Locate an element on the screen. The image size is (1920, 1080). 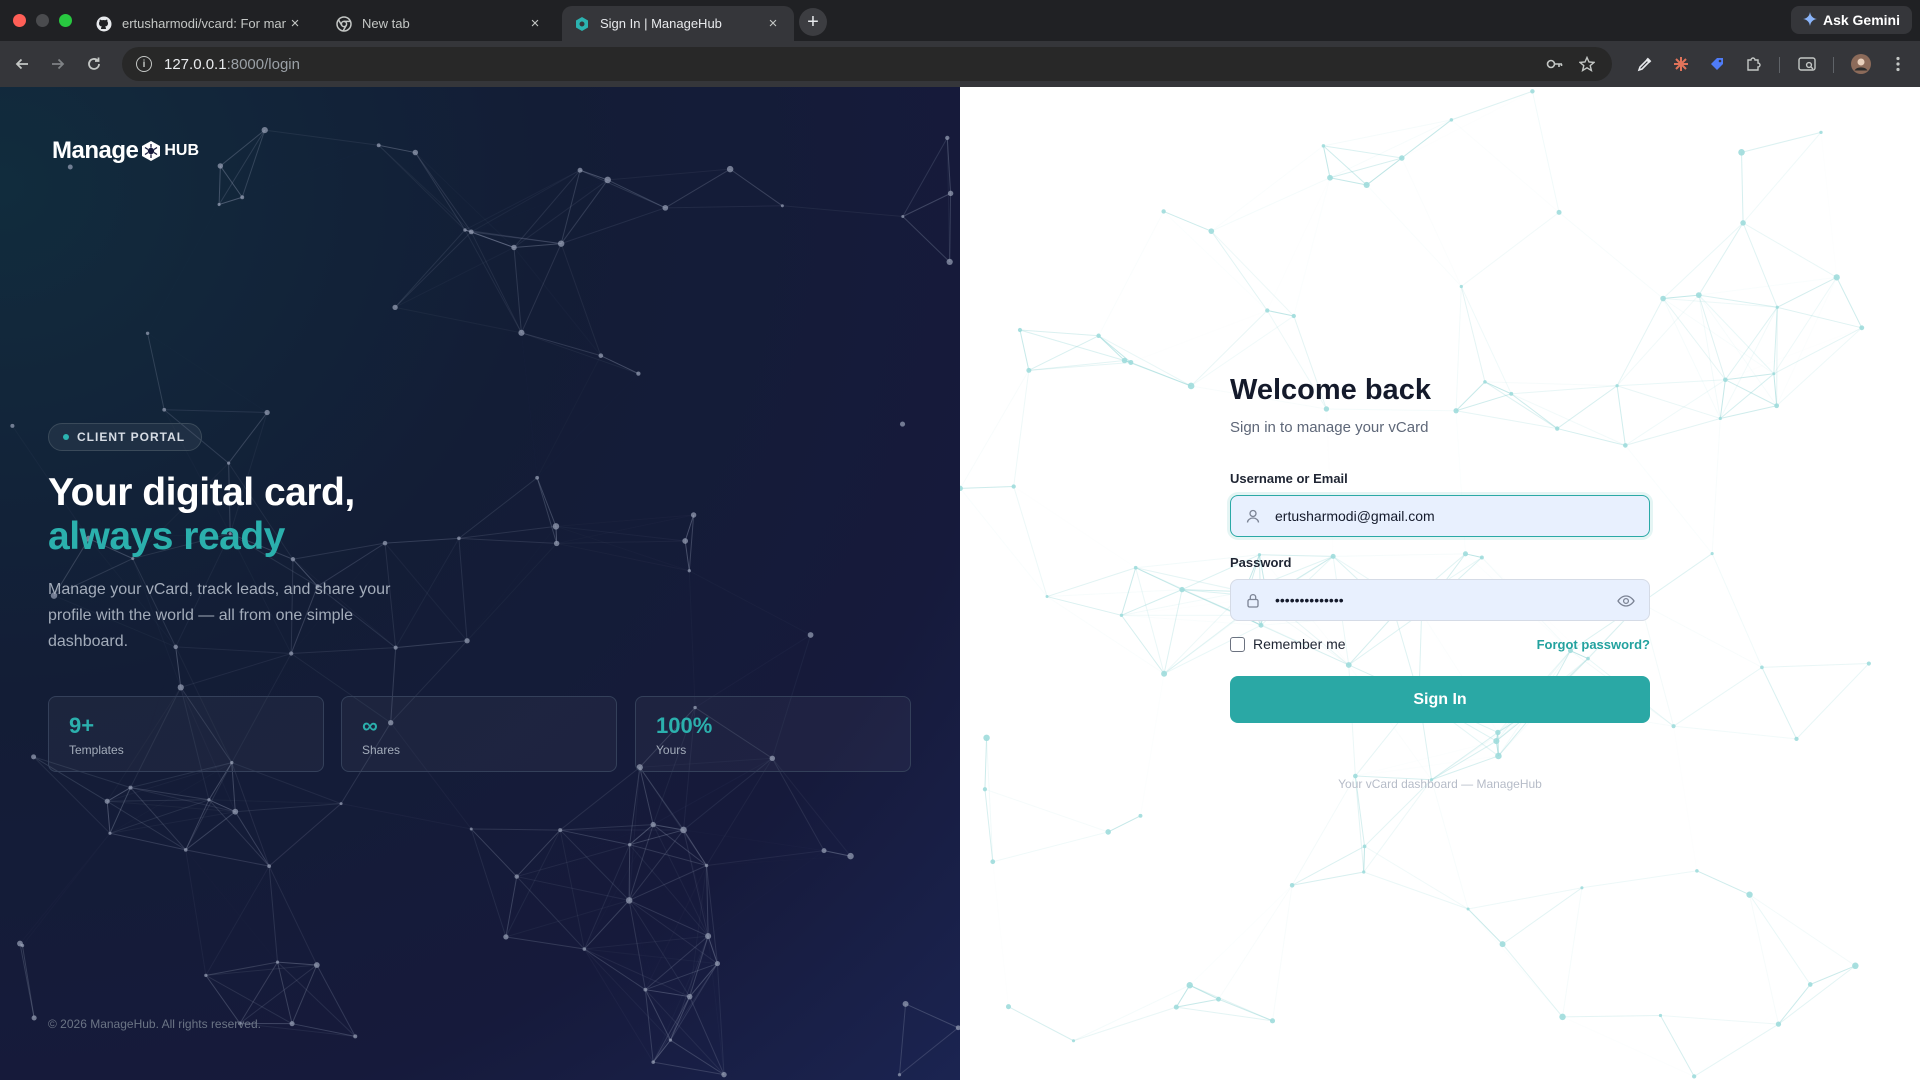
ask-gemini-button: Ask Gemini is located at coordinates (1851, 20).